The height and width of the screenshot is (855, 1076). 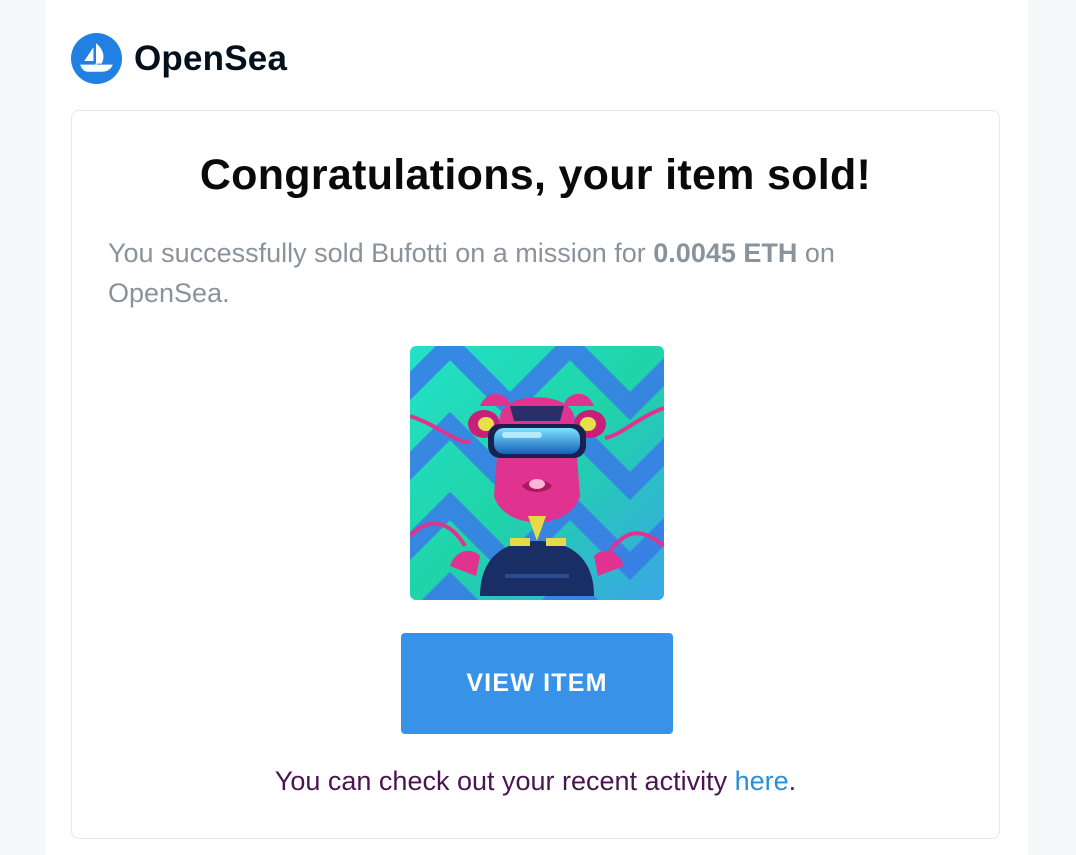 I want to click on headline: Congratulations, your item sold!, so click(x=535, y=175).